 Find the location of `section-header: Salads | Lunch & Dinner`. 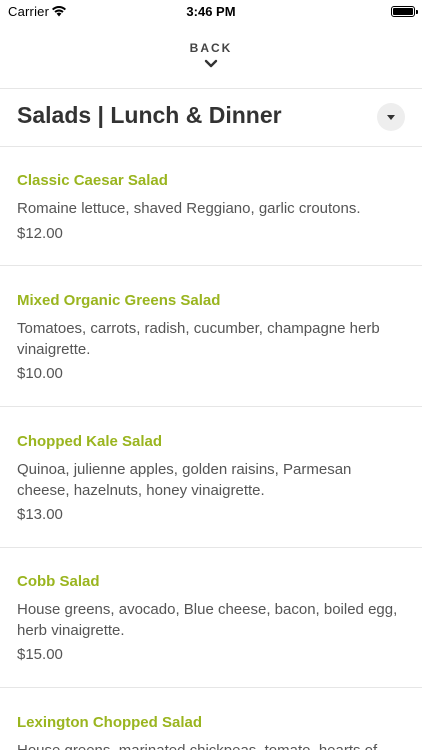

section-header: Salads | Lunch & Dinner is located at coordinates (211, 117).